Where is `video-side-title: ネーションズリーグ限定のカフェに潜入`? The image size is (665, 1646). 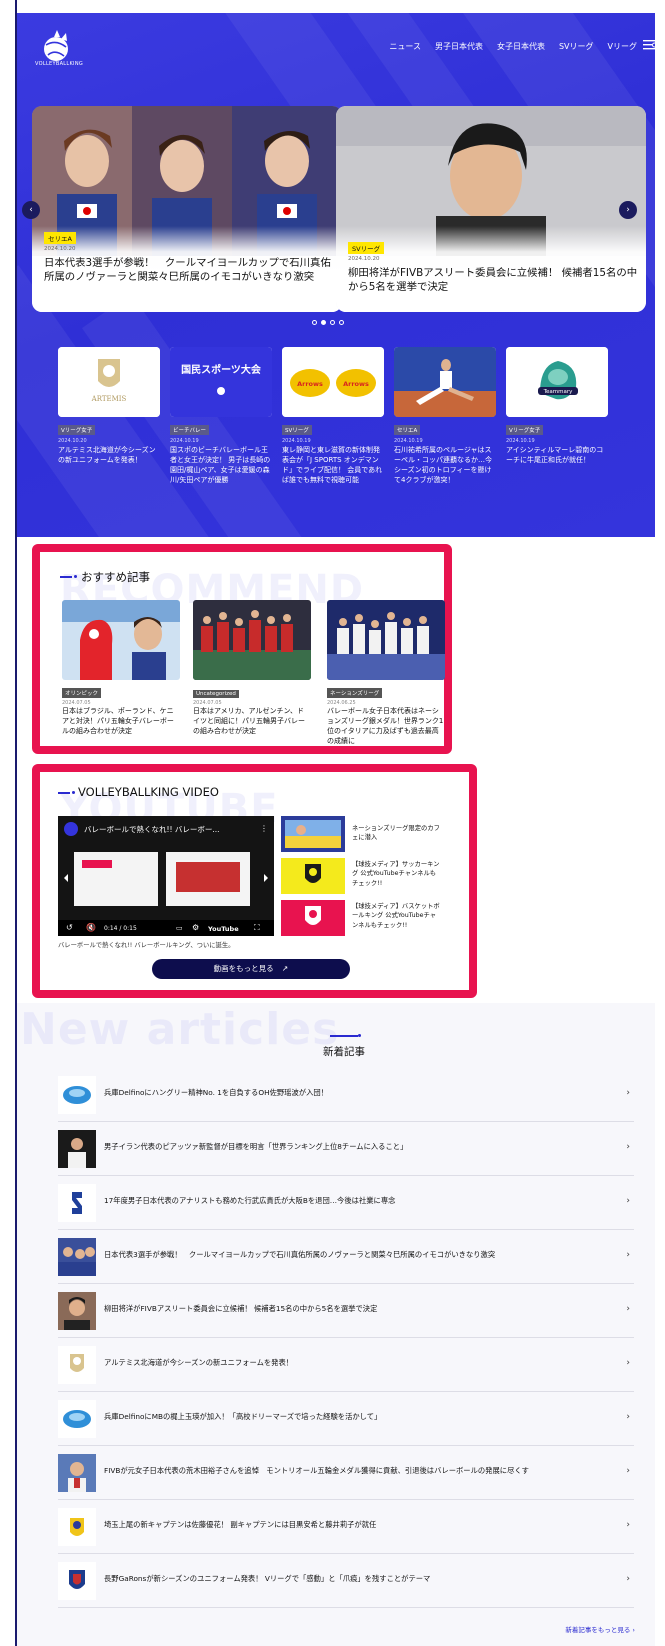
video-side-title: ネーションズリーグ限定のカフェに潜入 is located at coordinates (397, 833).